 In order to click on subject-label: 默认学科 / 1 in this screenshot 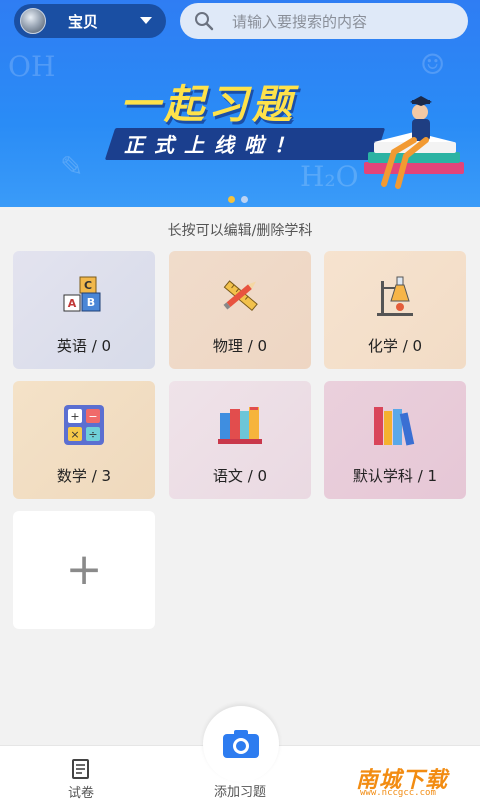, I will do `click(395, 476)`.